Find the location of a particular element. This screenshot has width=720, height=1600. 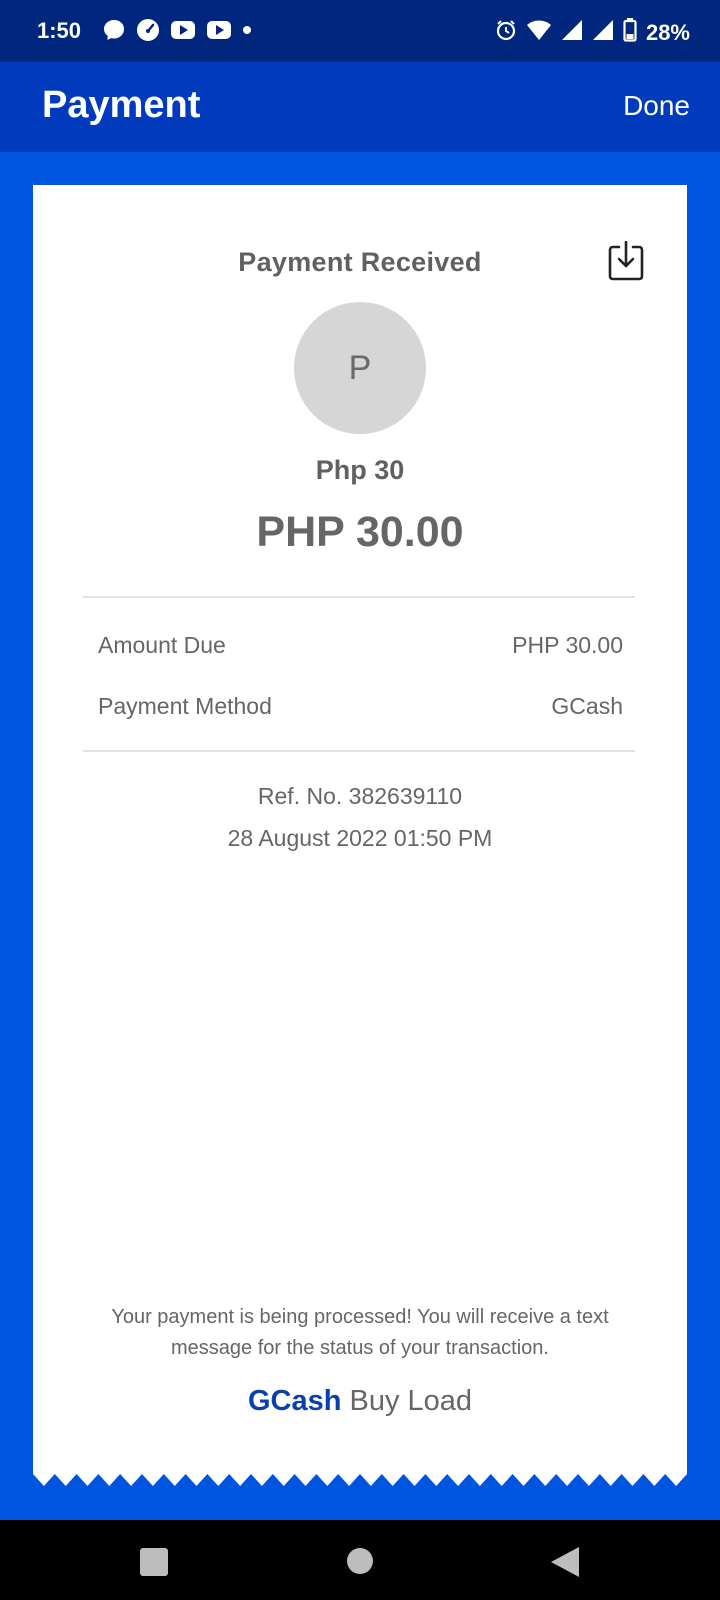

brand-name: GCash is located at coordinates (294, 1401).